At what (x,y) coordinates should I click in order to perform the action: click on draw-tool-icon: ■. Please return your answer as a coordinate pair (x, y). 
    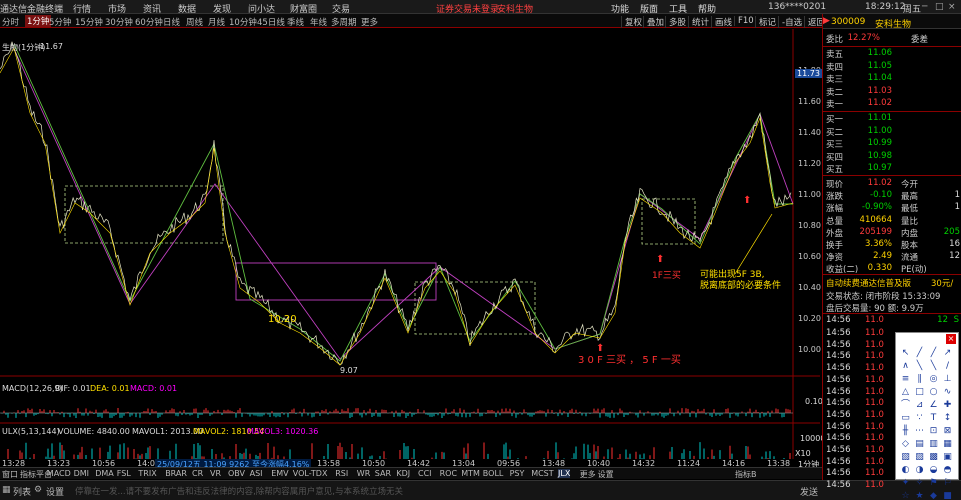
    Looking at the image, I should click on (947, 495).